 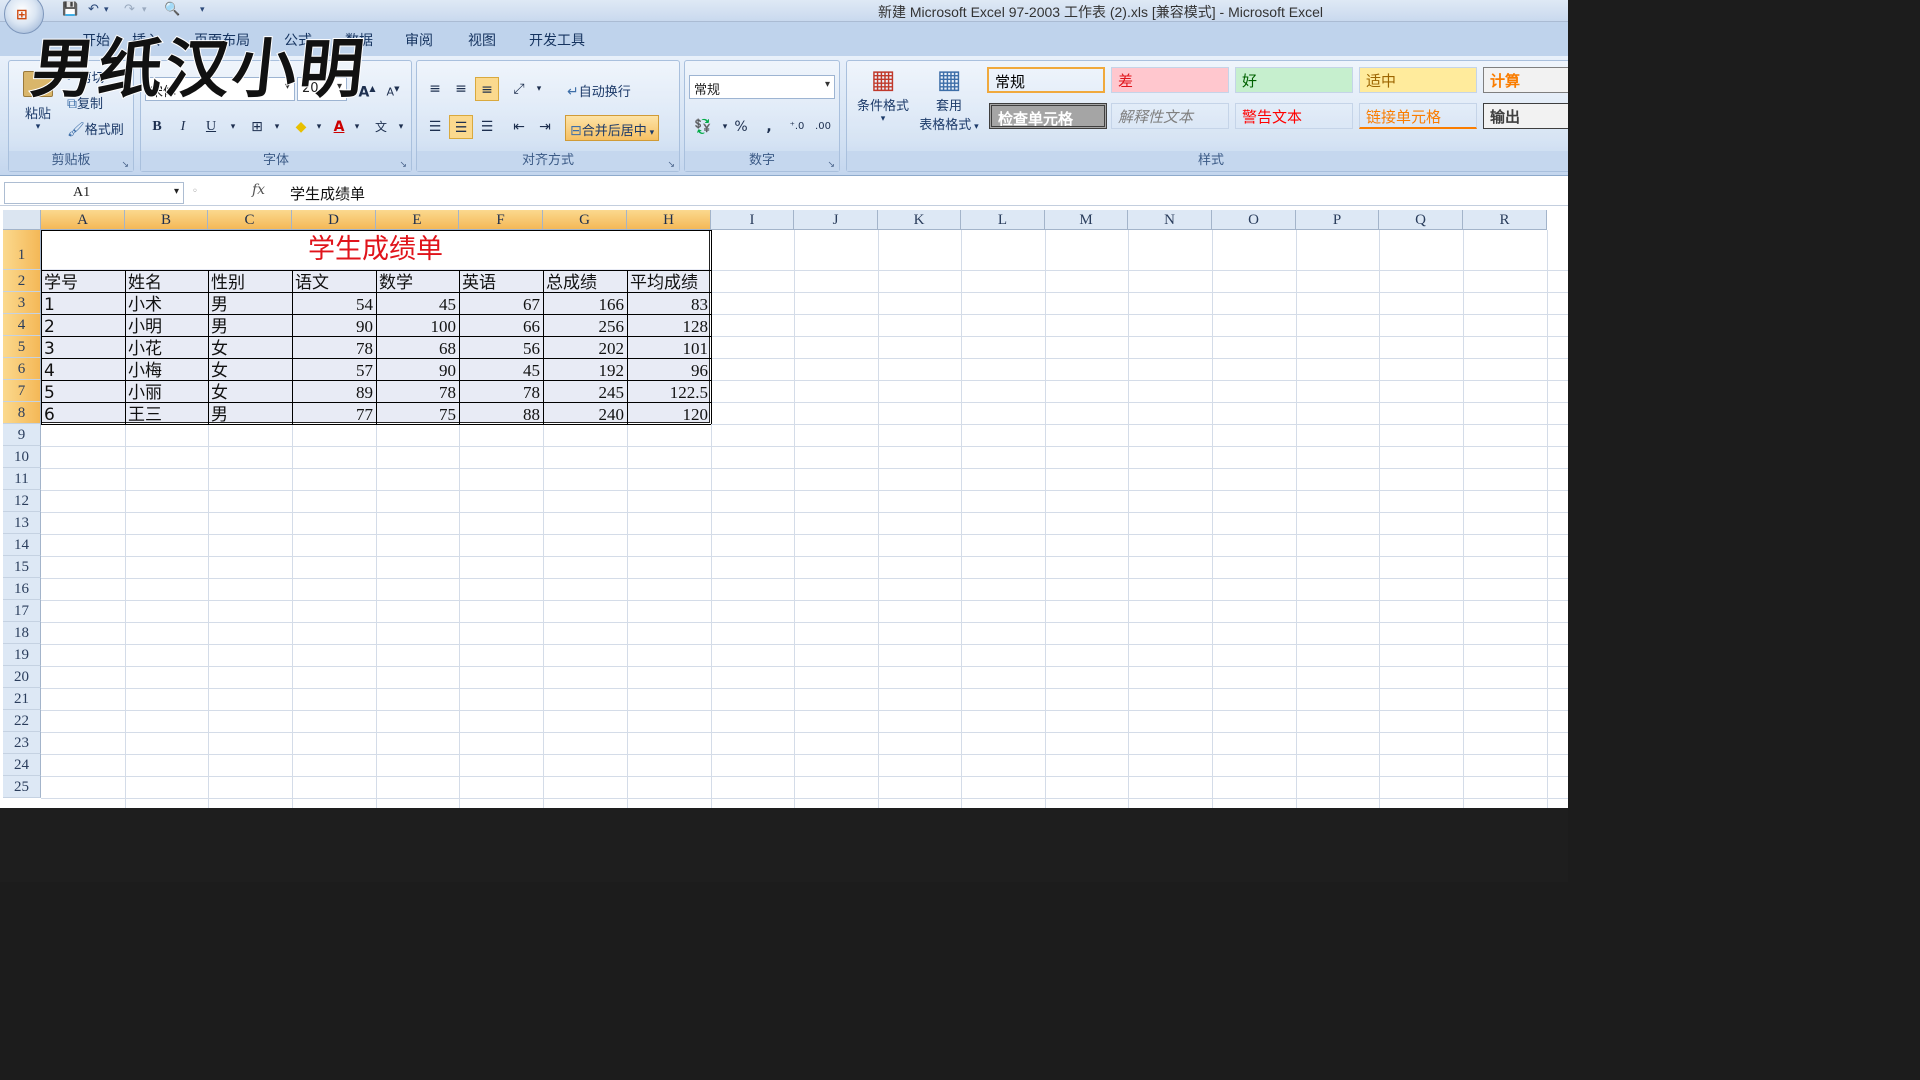 What do you see at coordinates (418, 303) in the screenshot?
I see `cell-e3: 45` at bounding box center [418, 303].